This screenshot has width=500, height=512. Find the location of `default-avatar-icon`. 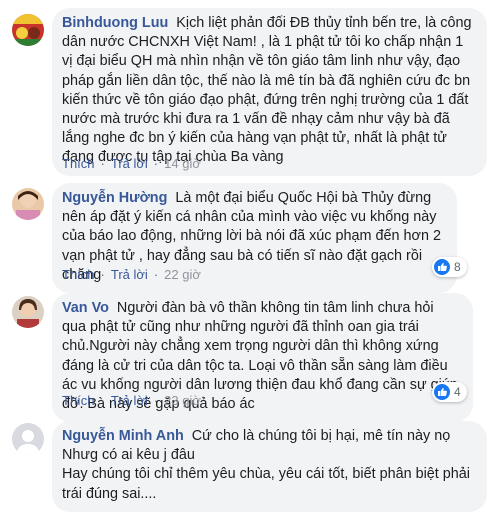

default-avatar-icon is located at coordinates (28, 439).